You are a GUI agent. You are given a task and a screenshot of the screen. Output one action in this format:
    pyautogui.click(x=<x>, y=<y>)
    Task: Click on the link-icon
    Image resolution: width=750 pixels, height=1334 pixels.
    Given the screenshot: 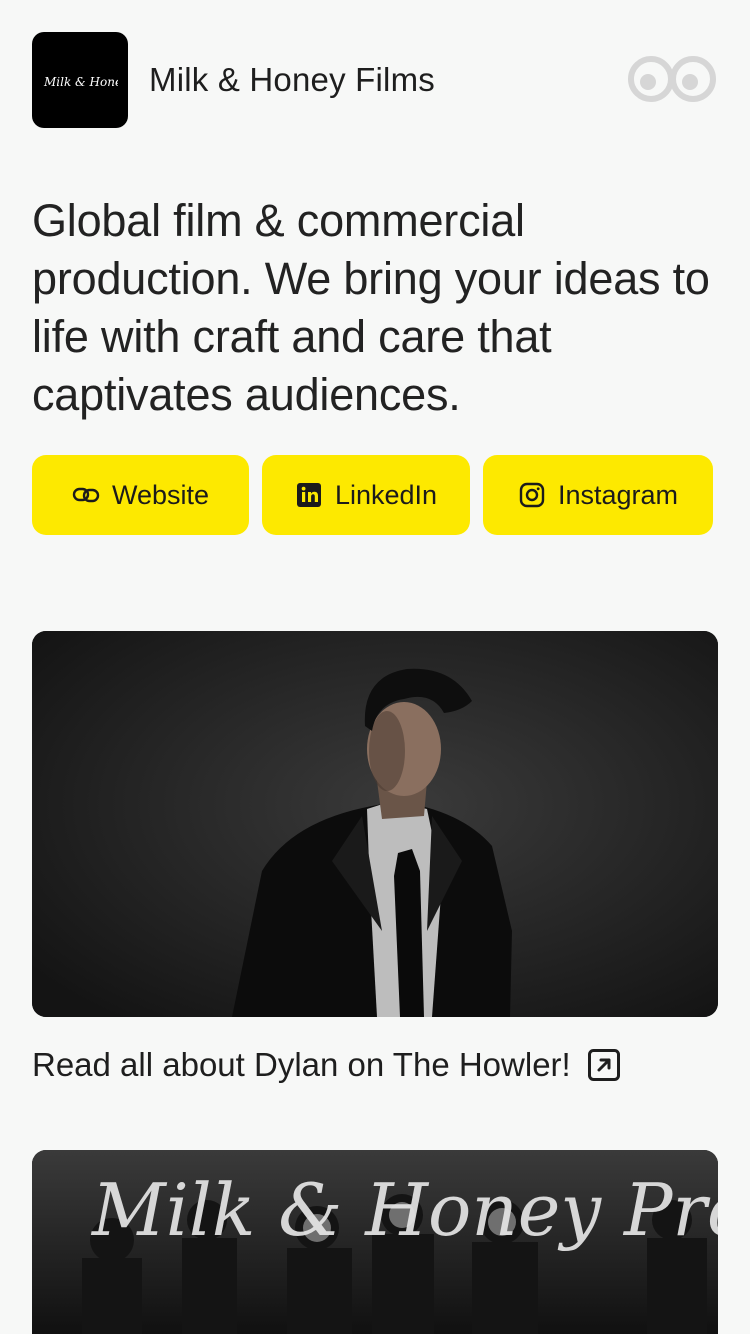 What is the action you would take?
    pyautogui.click(x=86, y=495)
    